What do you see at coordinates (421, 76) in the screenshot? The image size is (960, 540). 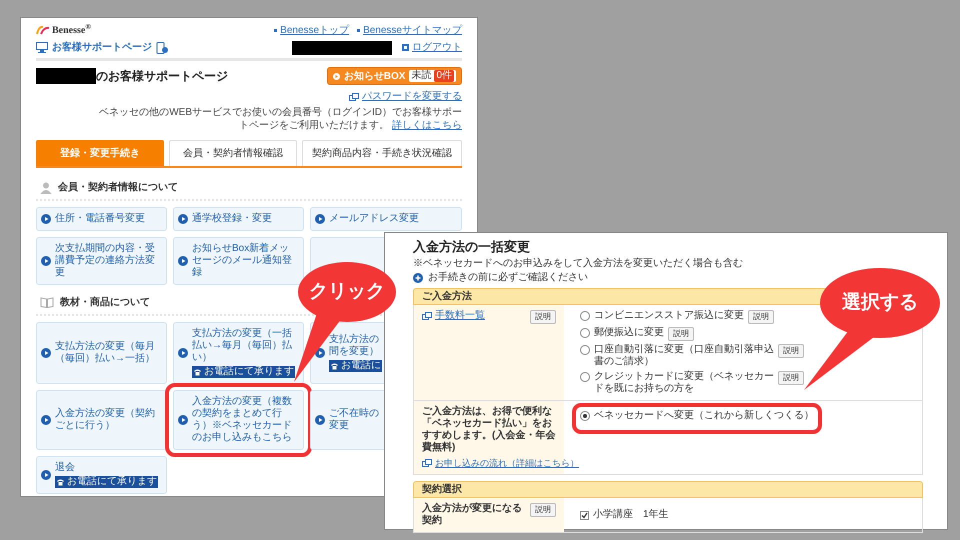 I see `unread-label: 未読` at bounding box center [421, 76].